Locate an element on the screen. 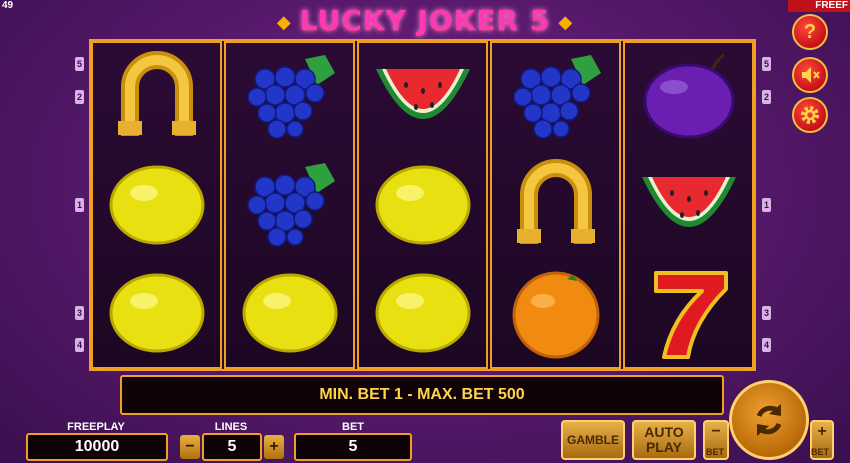  seven-icon is located at coordinates (689, 313).